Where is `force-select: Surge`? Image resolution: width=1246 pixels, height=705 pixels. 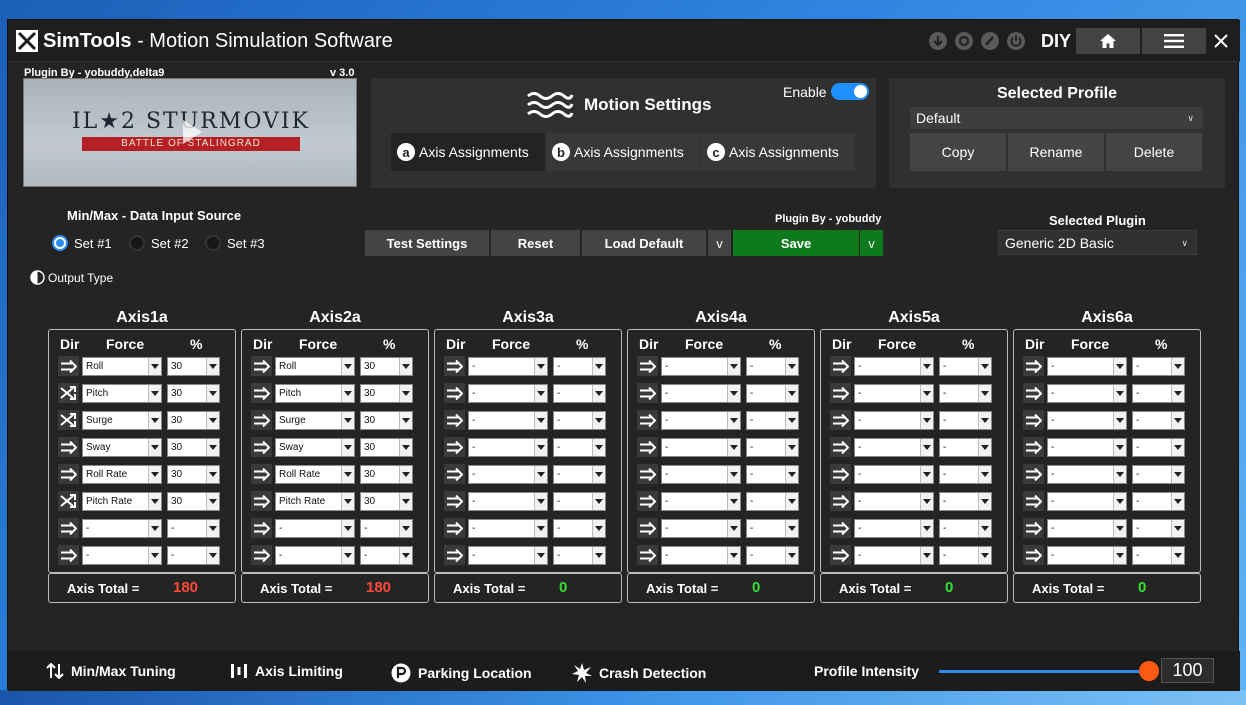 force-select: Surge is located at coordinates (122, 420).